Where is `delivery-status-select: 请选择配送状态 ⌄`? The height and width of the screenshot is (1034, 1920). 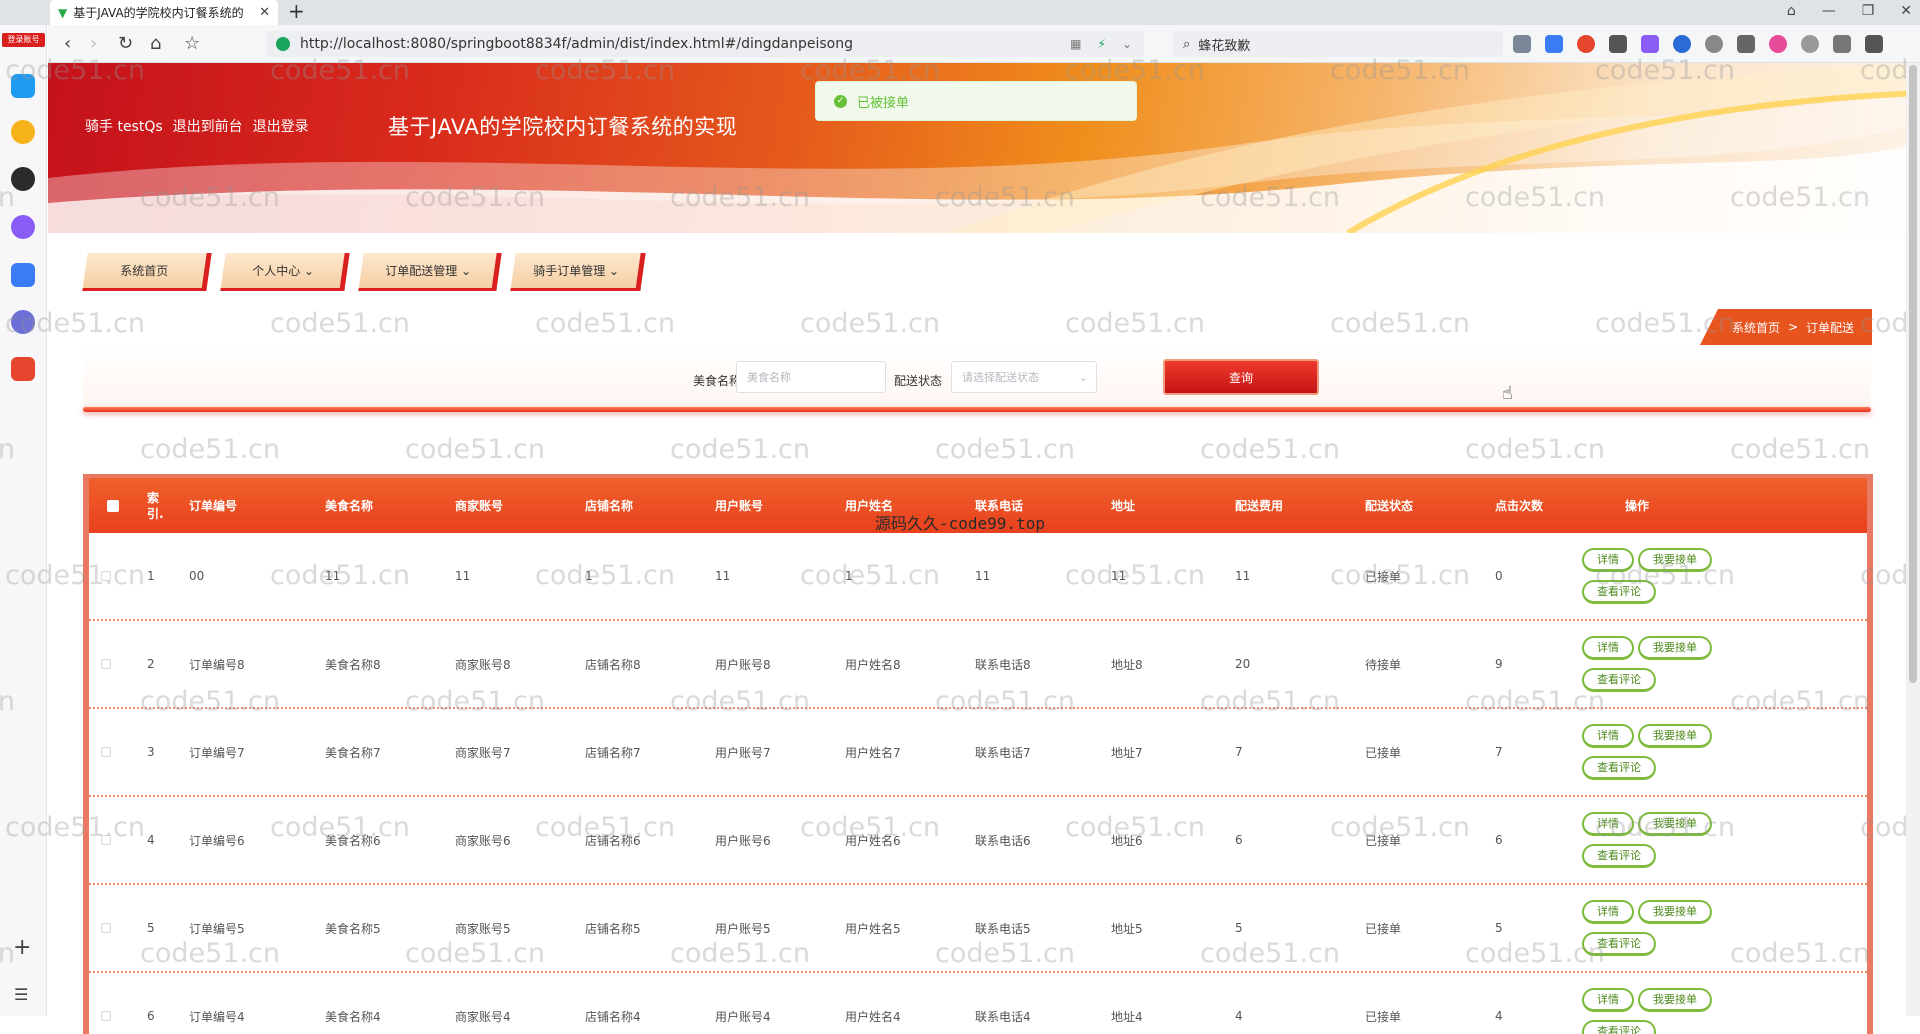 delivery-status-select: 请选择配送状态 ⌄ is located at coordinates (1024, 377).